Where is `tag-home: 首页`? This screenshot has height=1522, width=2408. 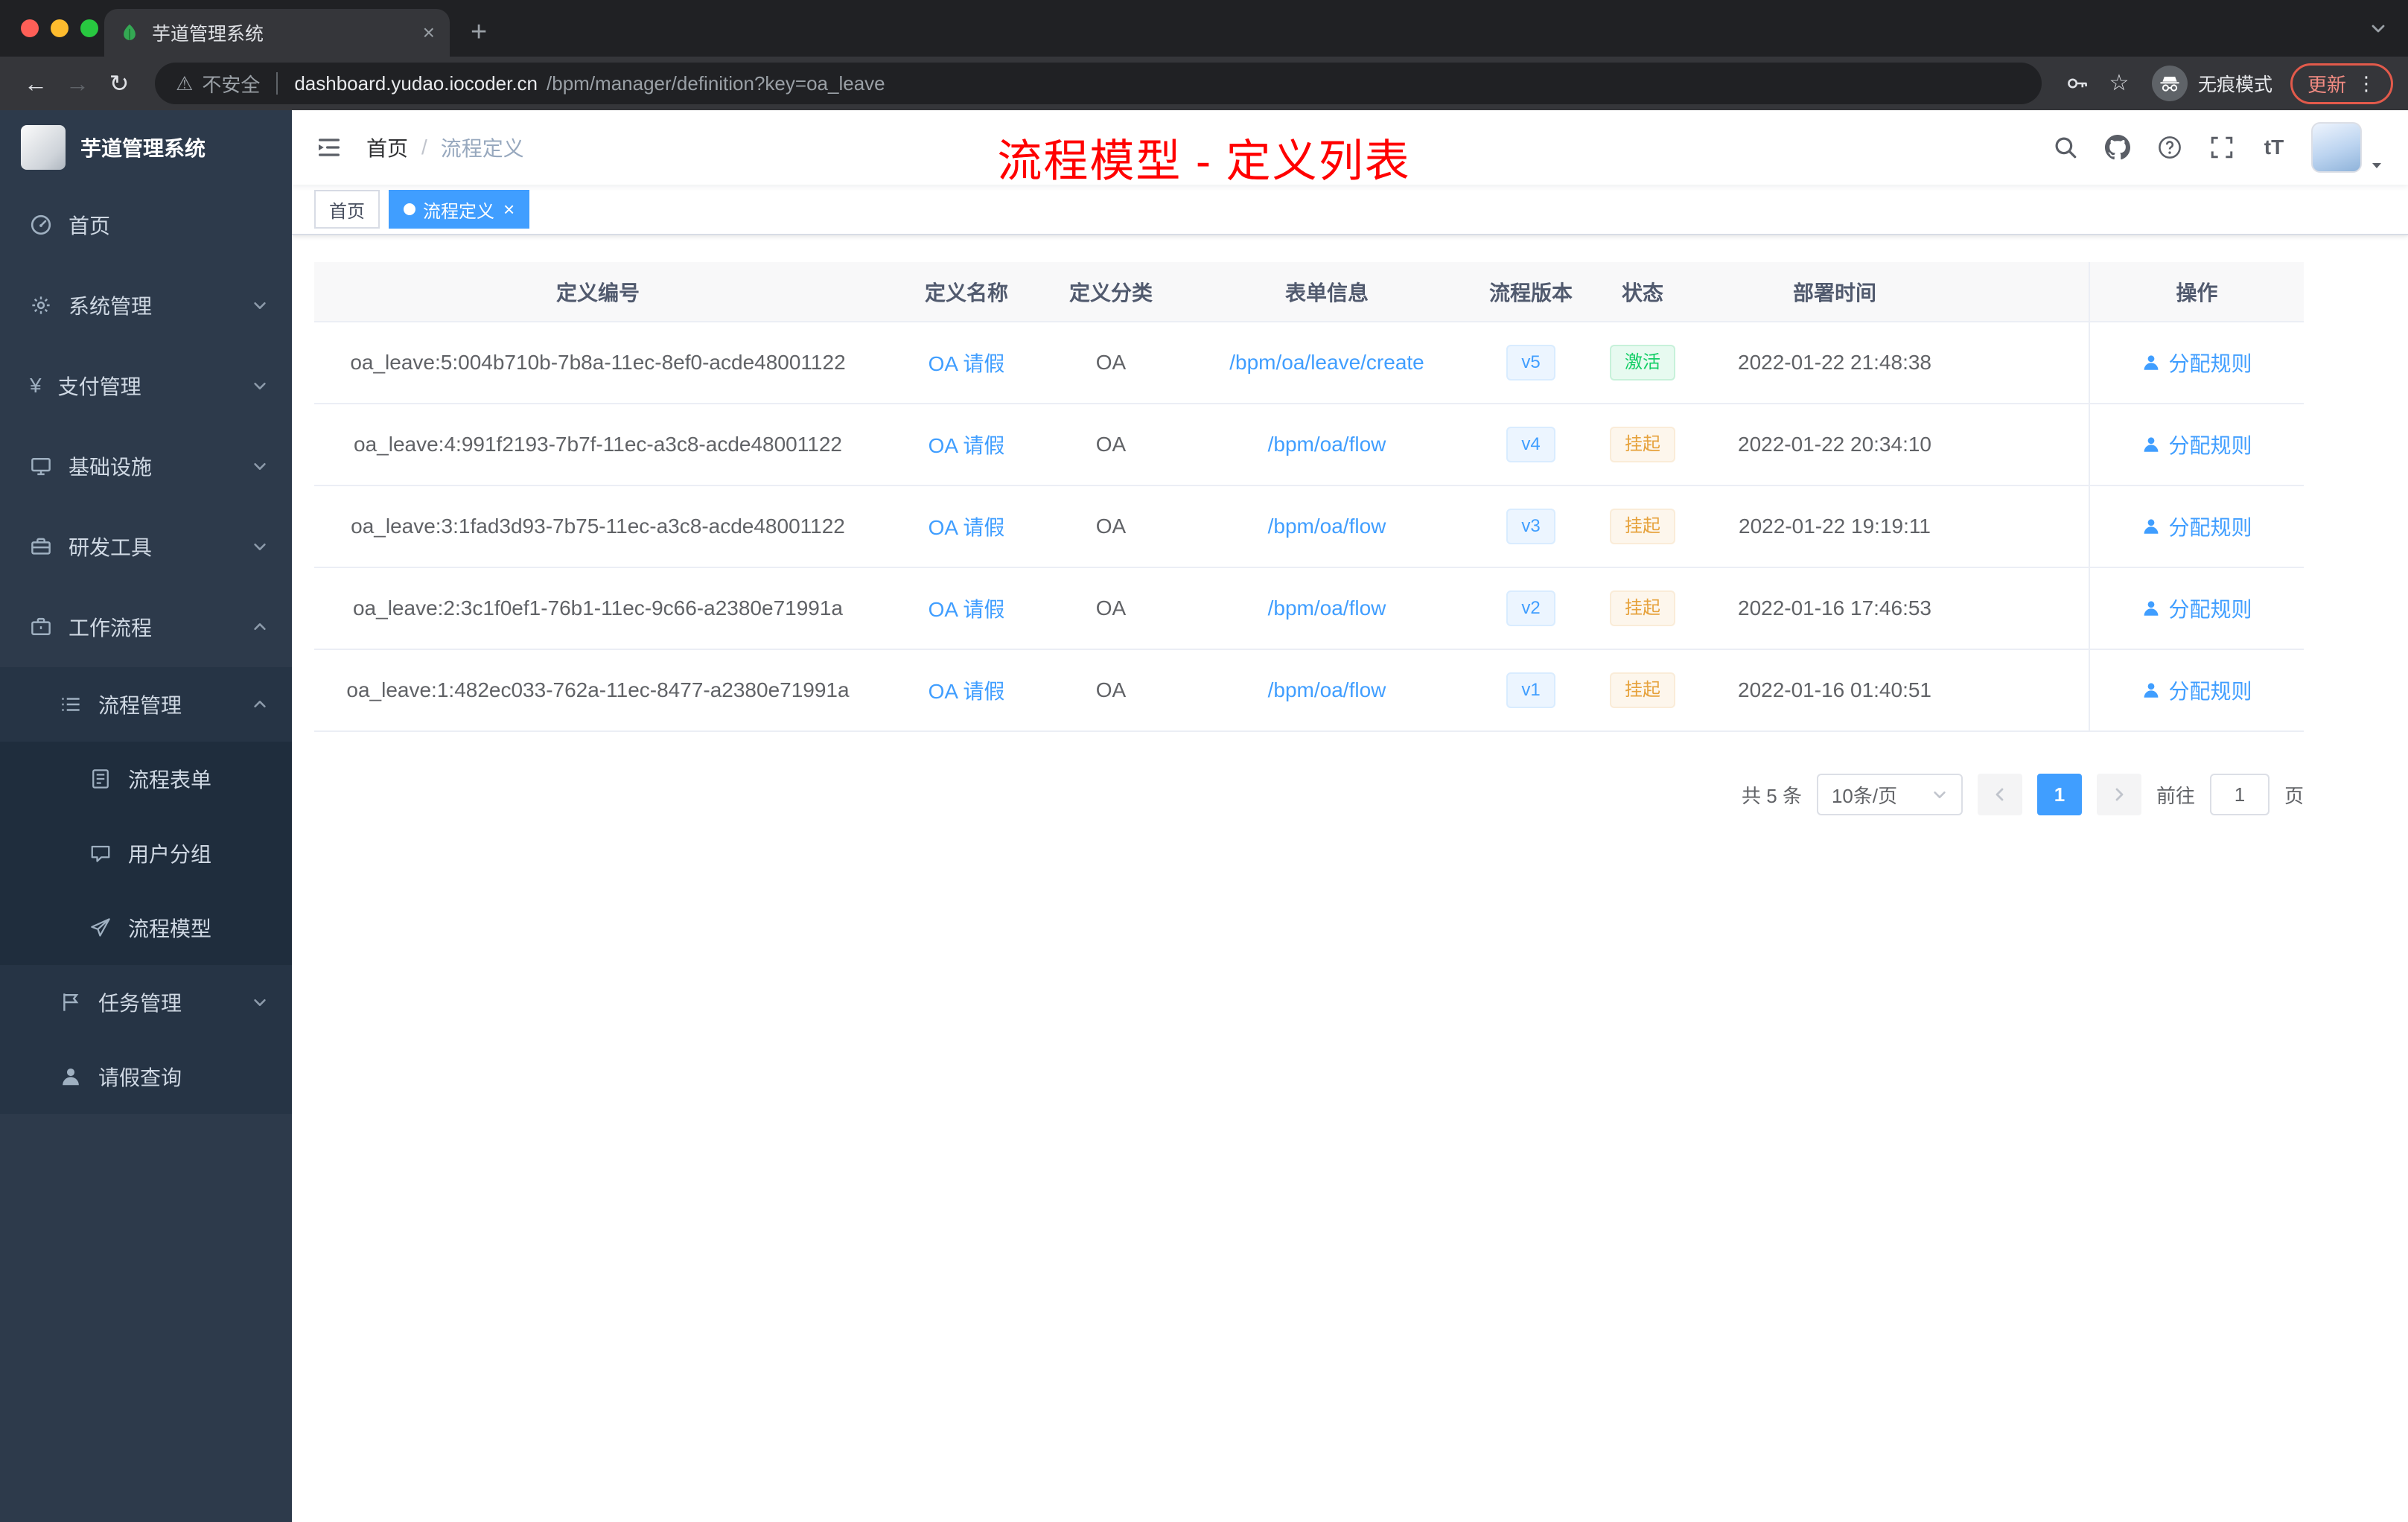 tag-home: 首页 is located at coordinates (347, 209).